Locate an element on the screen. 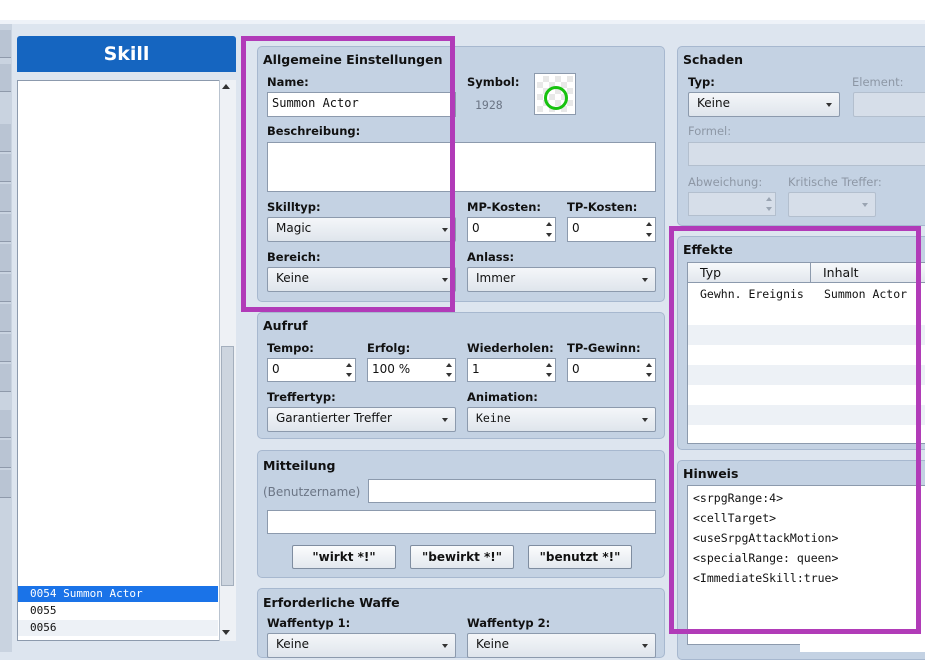 This screenshot has width=925, height=660. formula-input is located at coordinates (806, 154).